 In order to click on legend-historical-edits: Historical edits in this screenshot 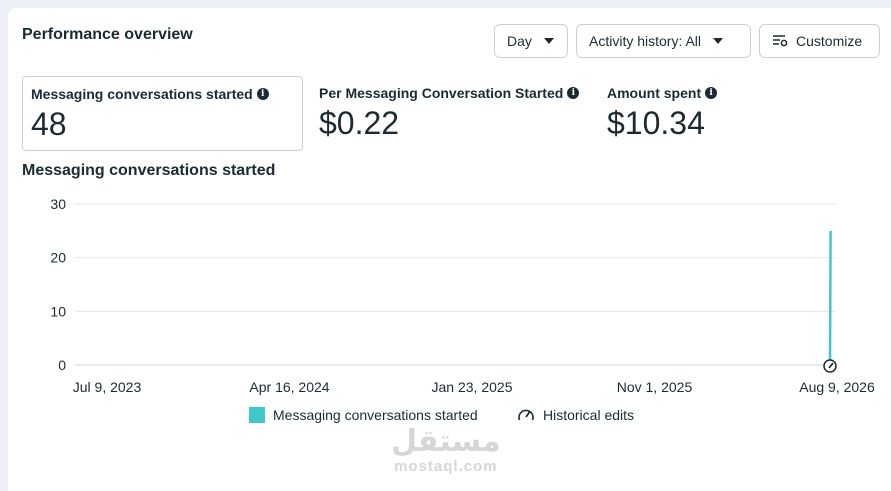, I will do `click(575, 415)`.